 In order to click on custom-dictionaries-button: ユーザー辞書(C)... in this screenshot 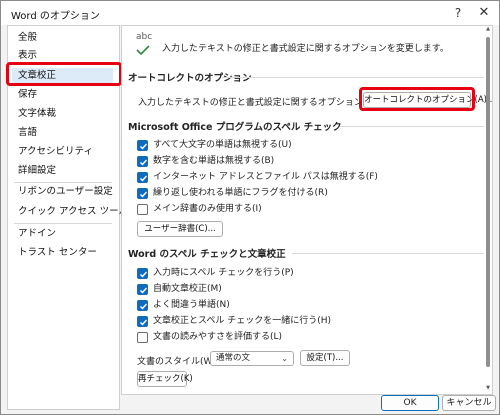, I will do `click(180, 229)`.